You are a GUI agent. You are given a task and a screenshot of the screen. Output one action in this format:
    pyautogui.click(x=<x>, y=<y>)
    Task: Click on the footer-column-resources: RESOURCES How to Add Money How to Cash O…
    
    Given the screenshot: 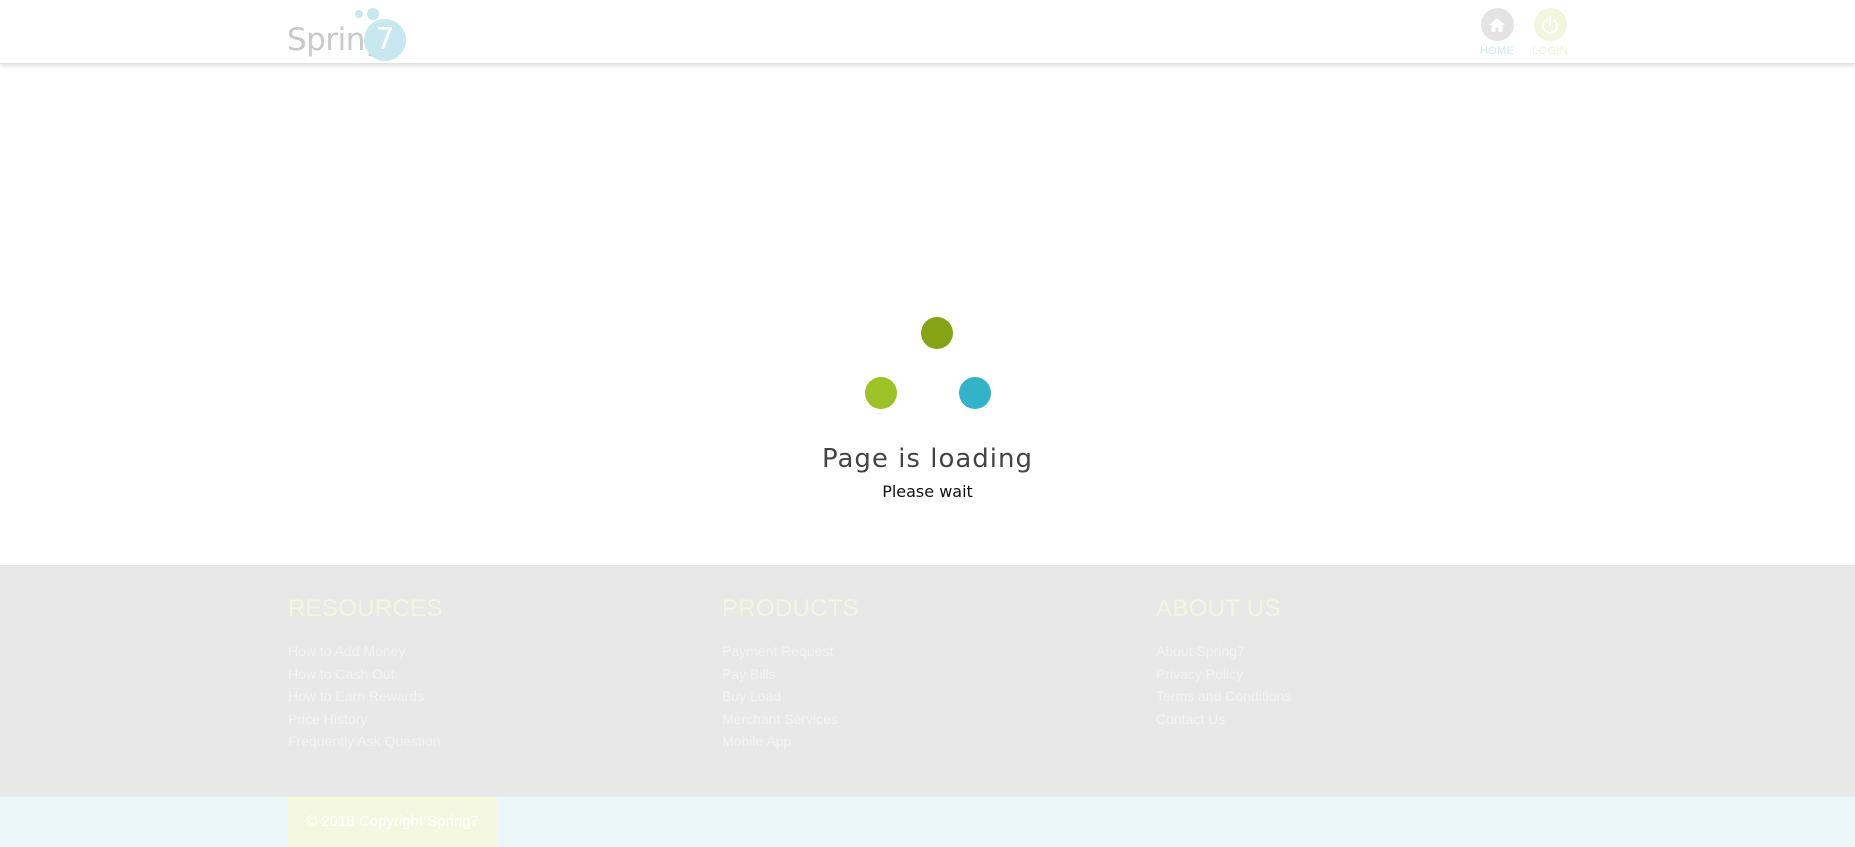 What is the action you would take?
    pyautogui.click(x=488, y=674)
    